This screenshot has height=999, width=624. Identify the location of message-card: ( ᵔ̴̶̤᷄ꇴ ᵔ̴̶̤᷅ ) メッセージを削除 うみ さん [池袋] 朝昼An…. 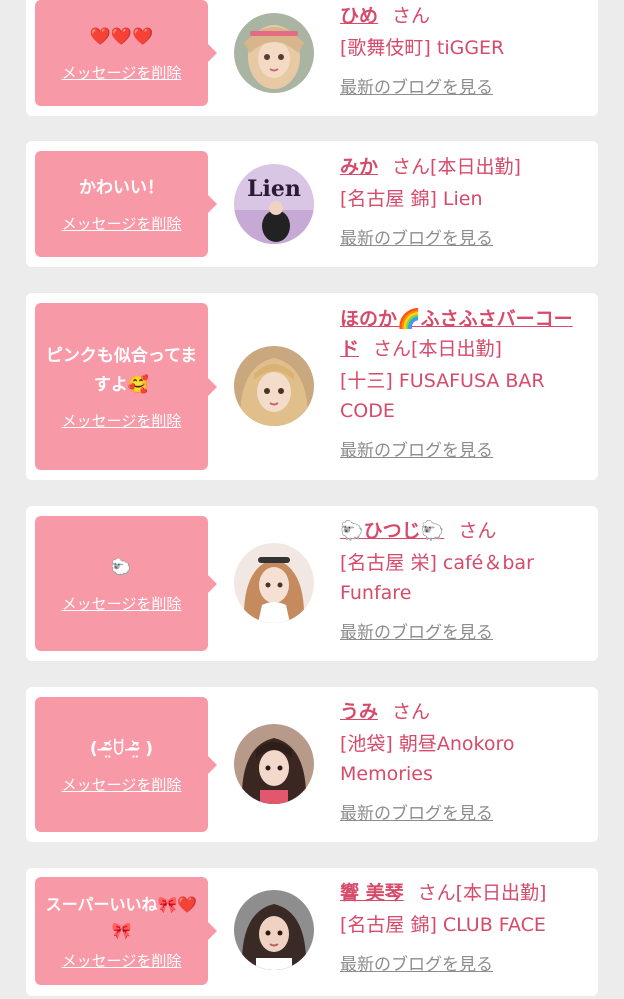
(312, 764).